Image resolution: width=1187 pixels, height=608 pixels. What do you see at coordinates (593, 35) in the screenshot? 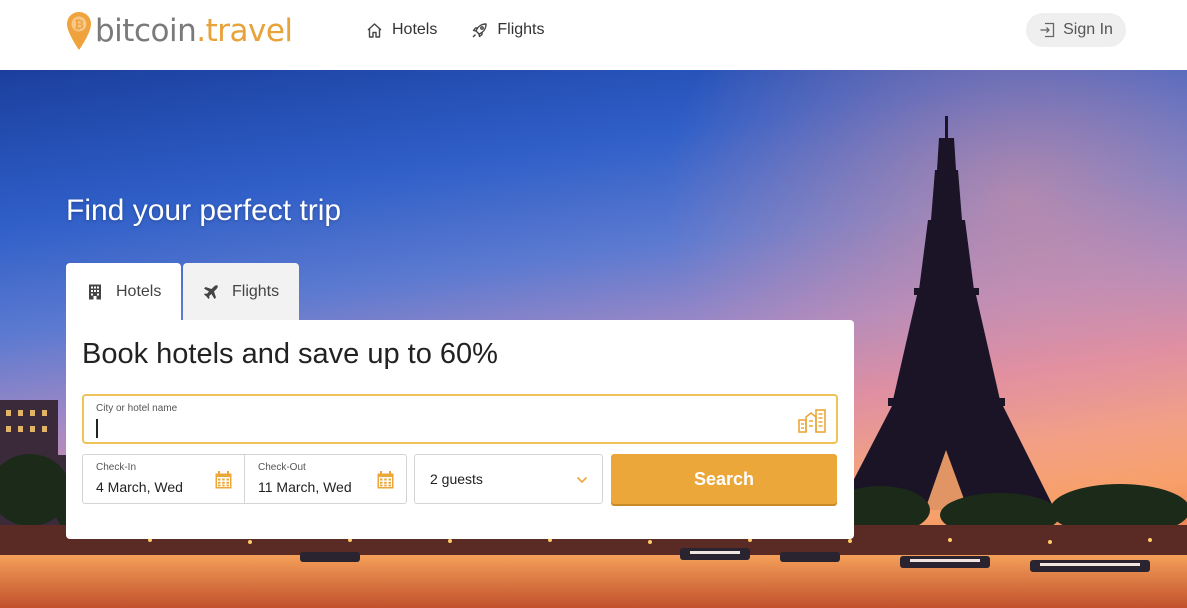
I see `site-header: ₿ bitcoin.travel Hotels Flights Sign In` at bounding box center [593, 35].